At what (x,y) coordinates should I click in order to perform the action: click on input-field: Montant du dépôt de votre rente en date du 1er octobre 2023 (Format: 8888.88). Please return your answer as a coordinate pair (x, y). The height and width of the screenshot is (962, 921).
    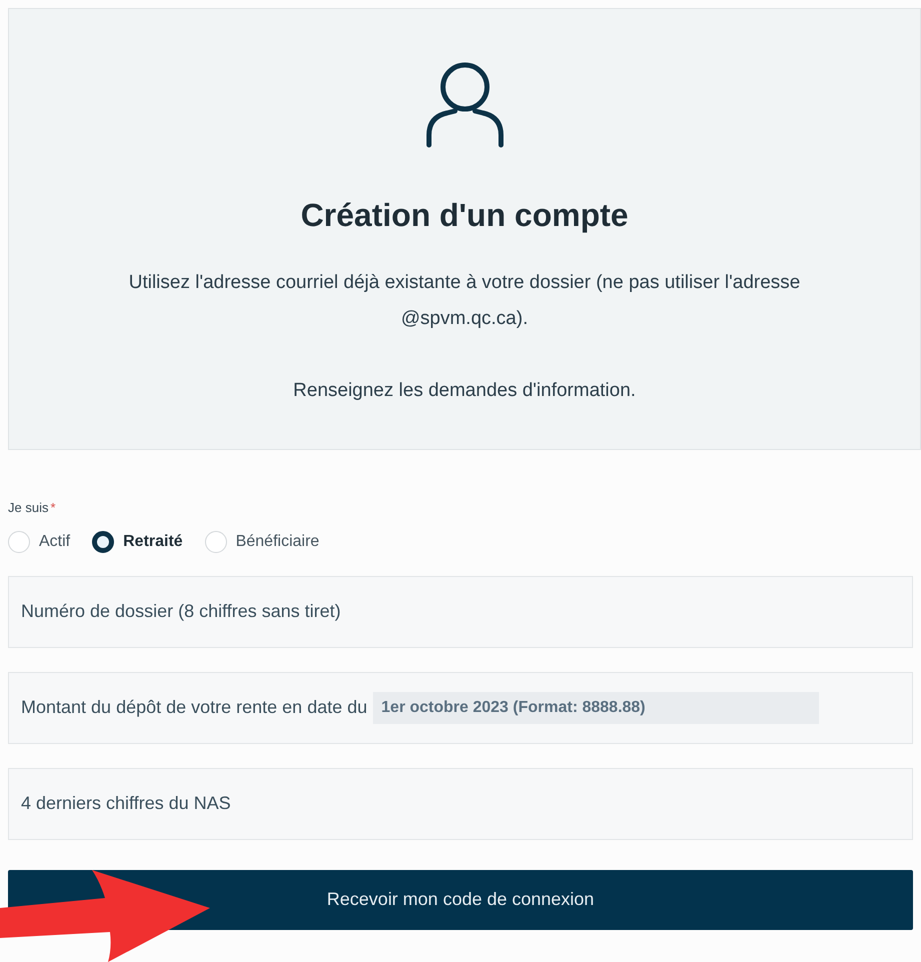
    Looking at the image, I should click on (460, 708).